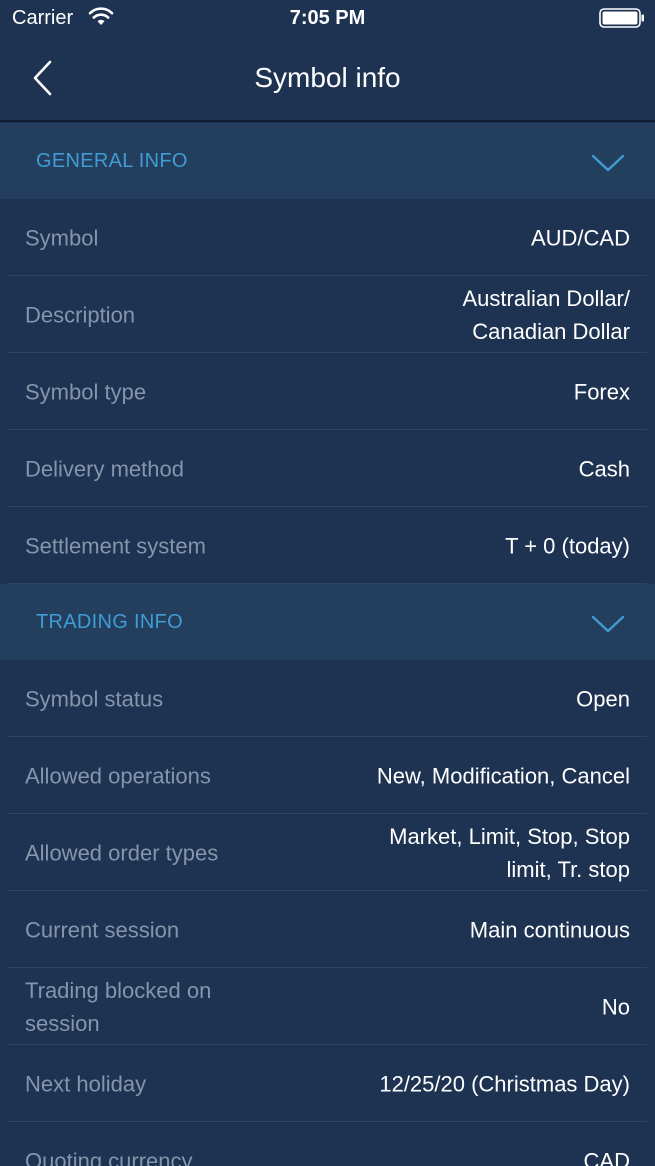 This screenshot has width=655, height=1166. What do you see at coordinates (327, 468) in the screenshot?
I see `info-row-delivery-method: Delivery method Cash` at bounding box center [327, 468].